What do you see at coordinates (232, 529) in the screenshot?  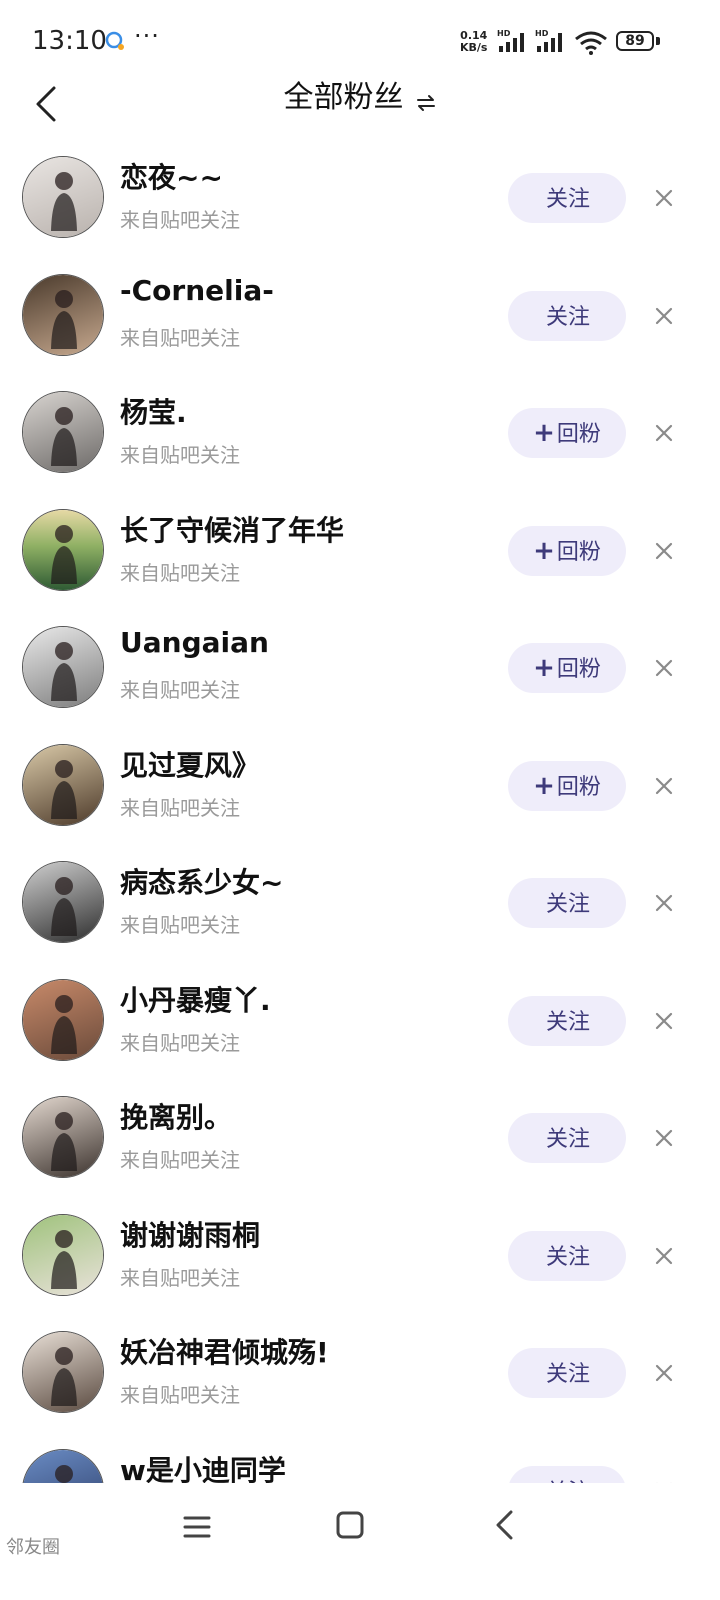 I see `fan-name: 长了守候消了年华` at bounding box center [232, 529].